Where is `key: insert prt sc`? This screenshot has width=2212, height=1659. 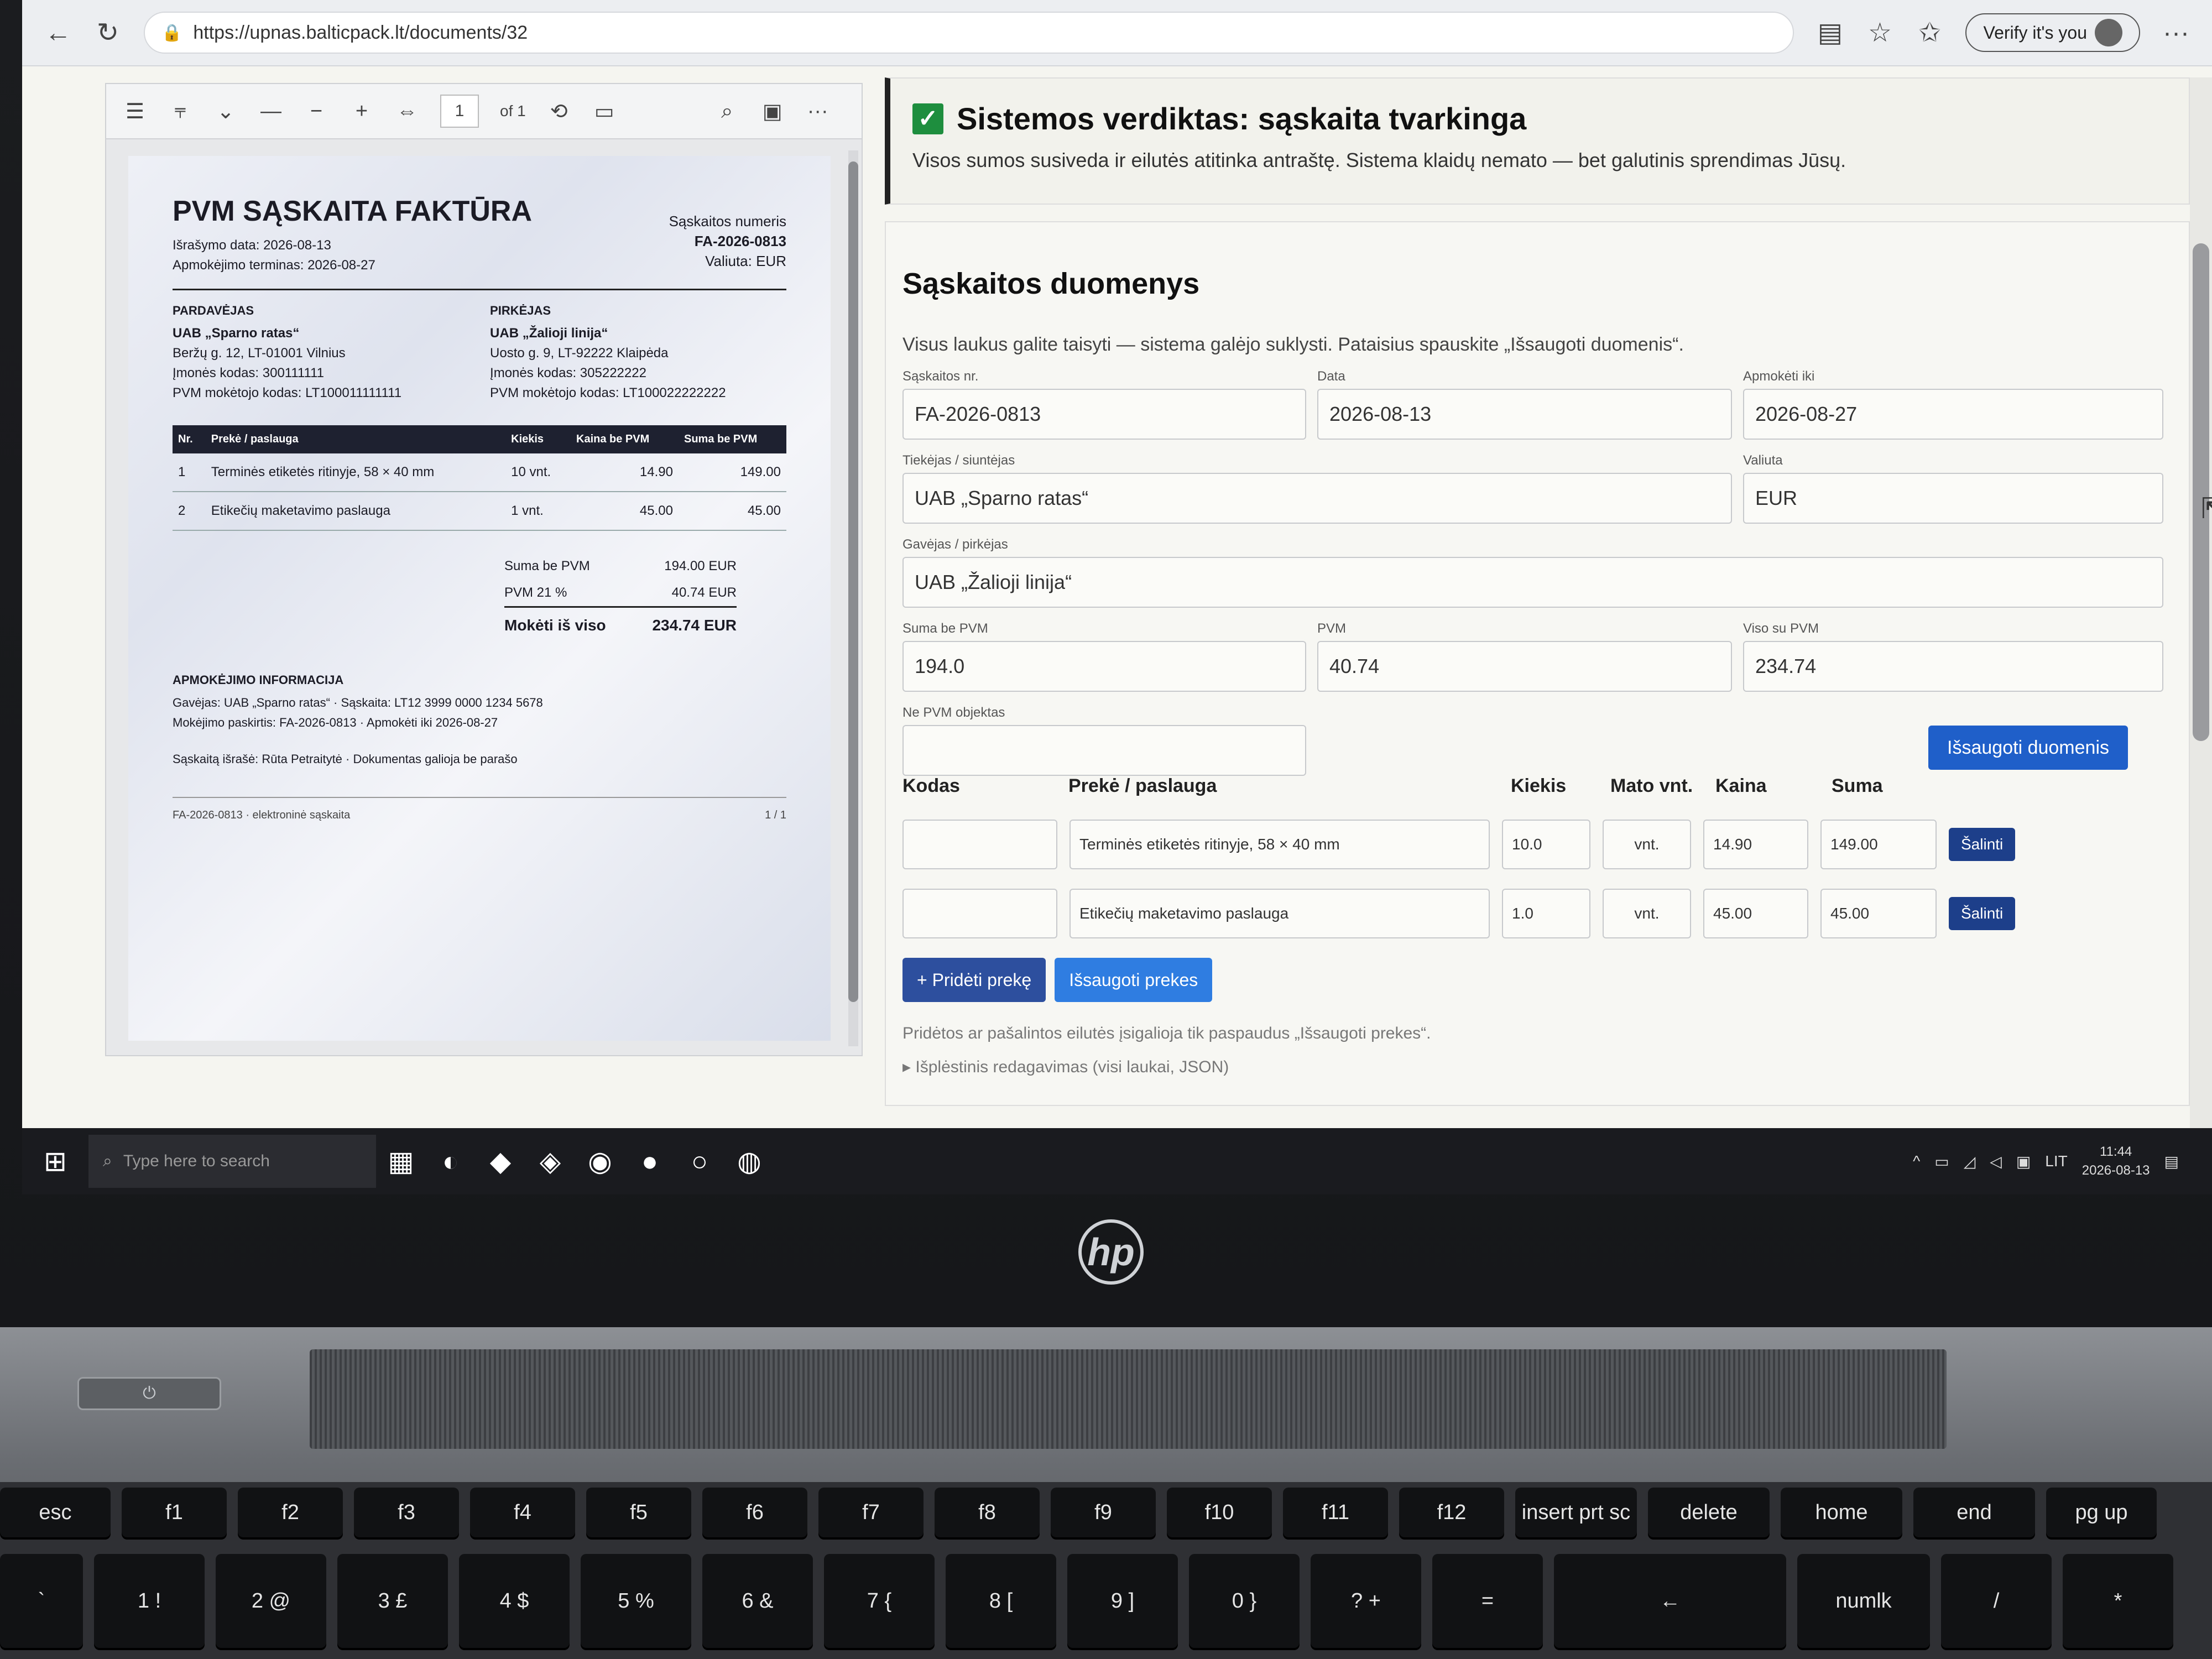 key: insert prt sc is located at coordinates (1576, 1513).